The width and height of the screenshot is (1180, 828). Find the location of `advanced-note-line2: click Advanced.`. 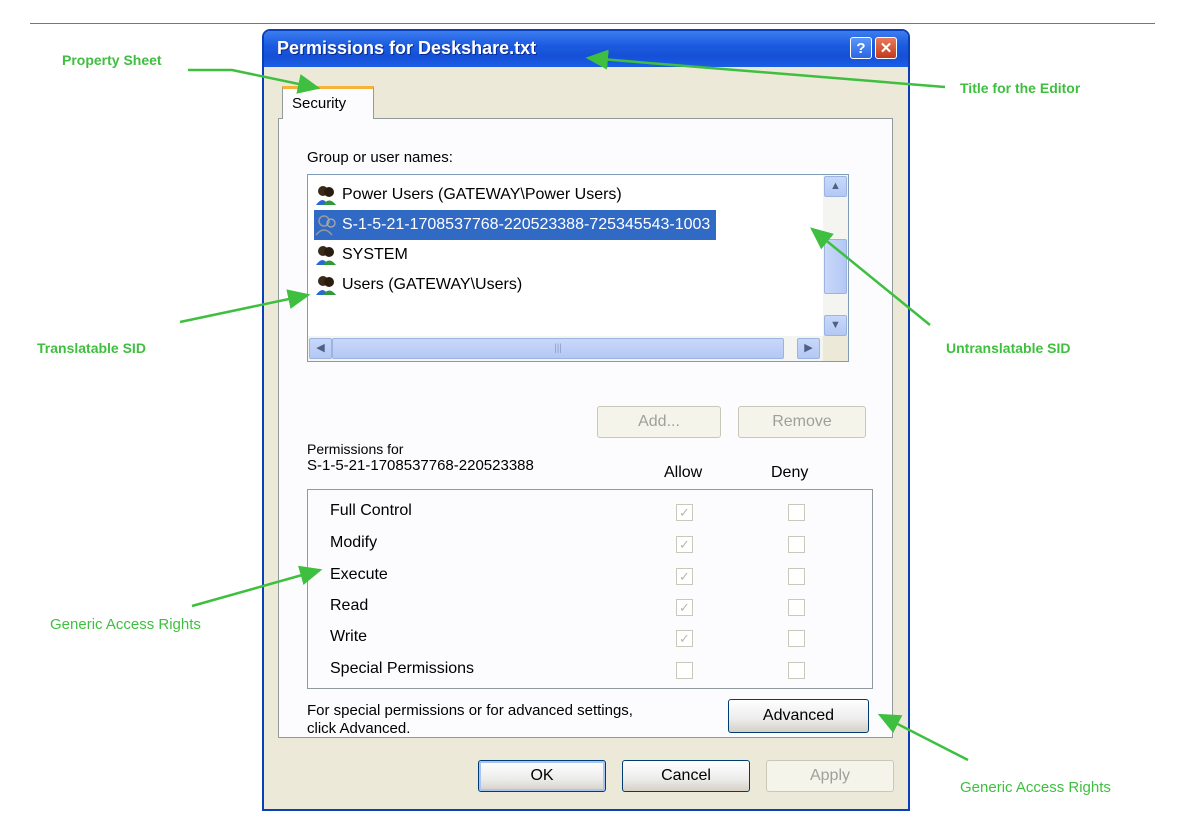

advanced-note-line2: click Advanced. is located at coordinates (359, 728).